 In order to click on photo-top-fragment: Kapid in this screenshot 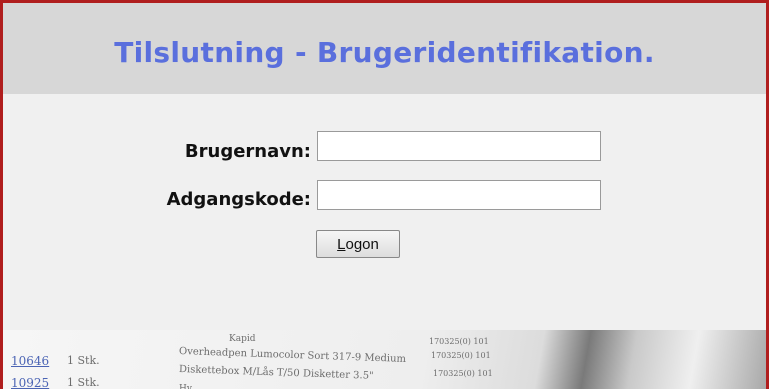, I will do `click(242, 339)`.